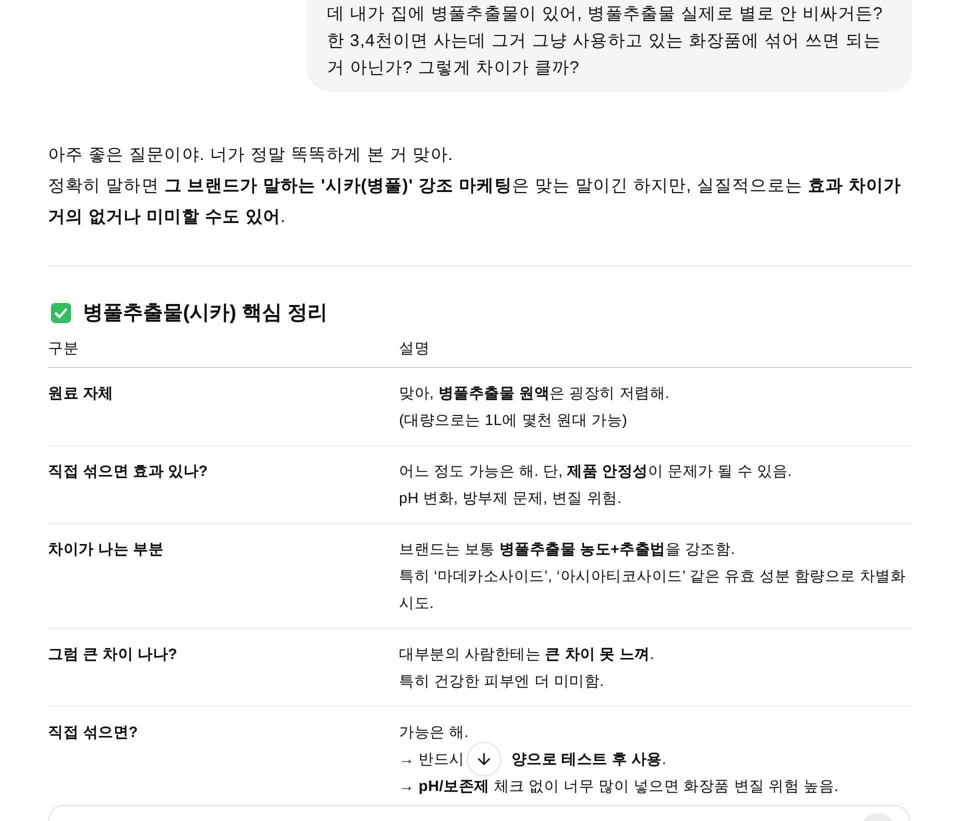 This screenshot has width=960, height=821. What do you see at coordinates (527, 655) in the screenshot?
I see `description-text: 대부분의 사람한테는 큰 차이 못 느껴.` at bounding box center [527, 655].